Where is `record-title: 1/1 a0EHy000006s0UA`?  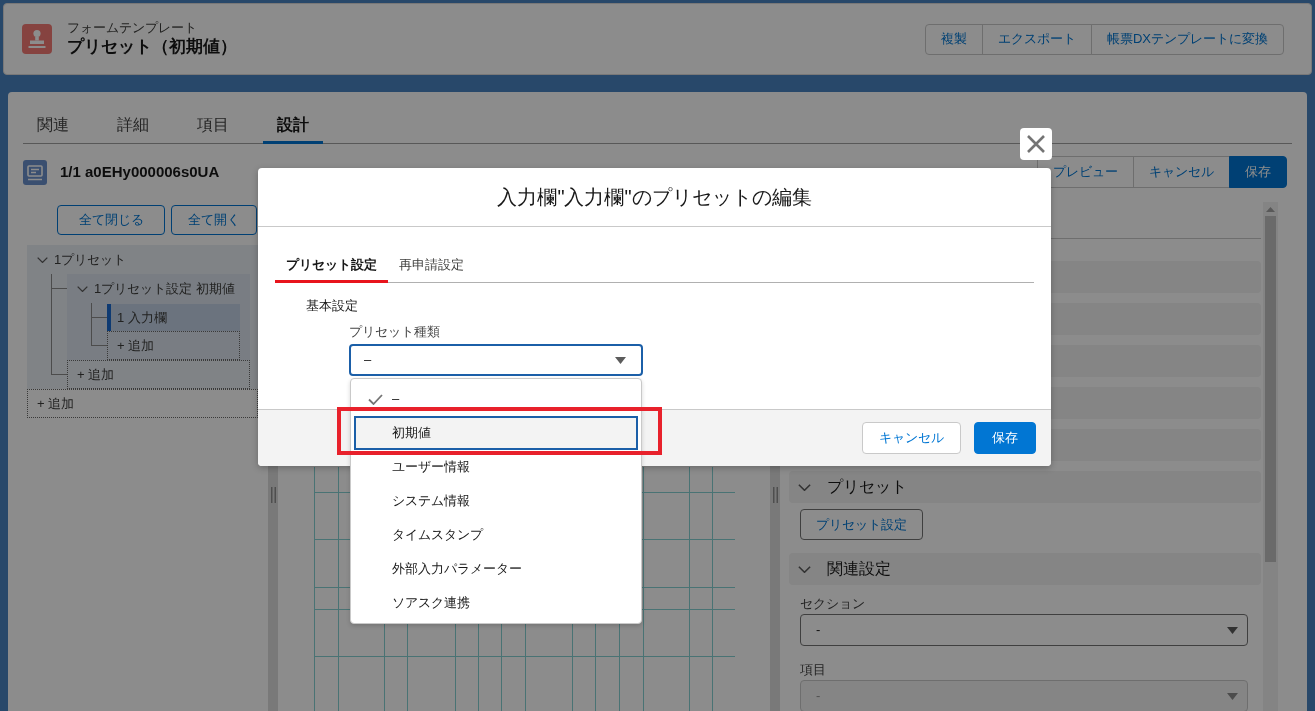
record-title: 1/1 a0EHy000006s0UA is located at coordinates (140, 172).